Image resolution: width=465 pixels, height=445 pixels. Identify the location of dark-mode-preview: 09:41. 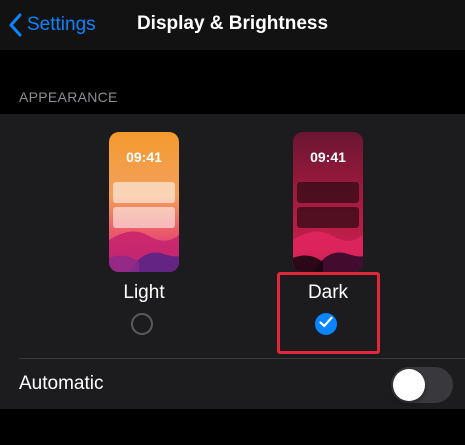
(328, 202).